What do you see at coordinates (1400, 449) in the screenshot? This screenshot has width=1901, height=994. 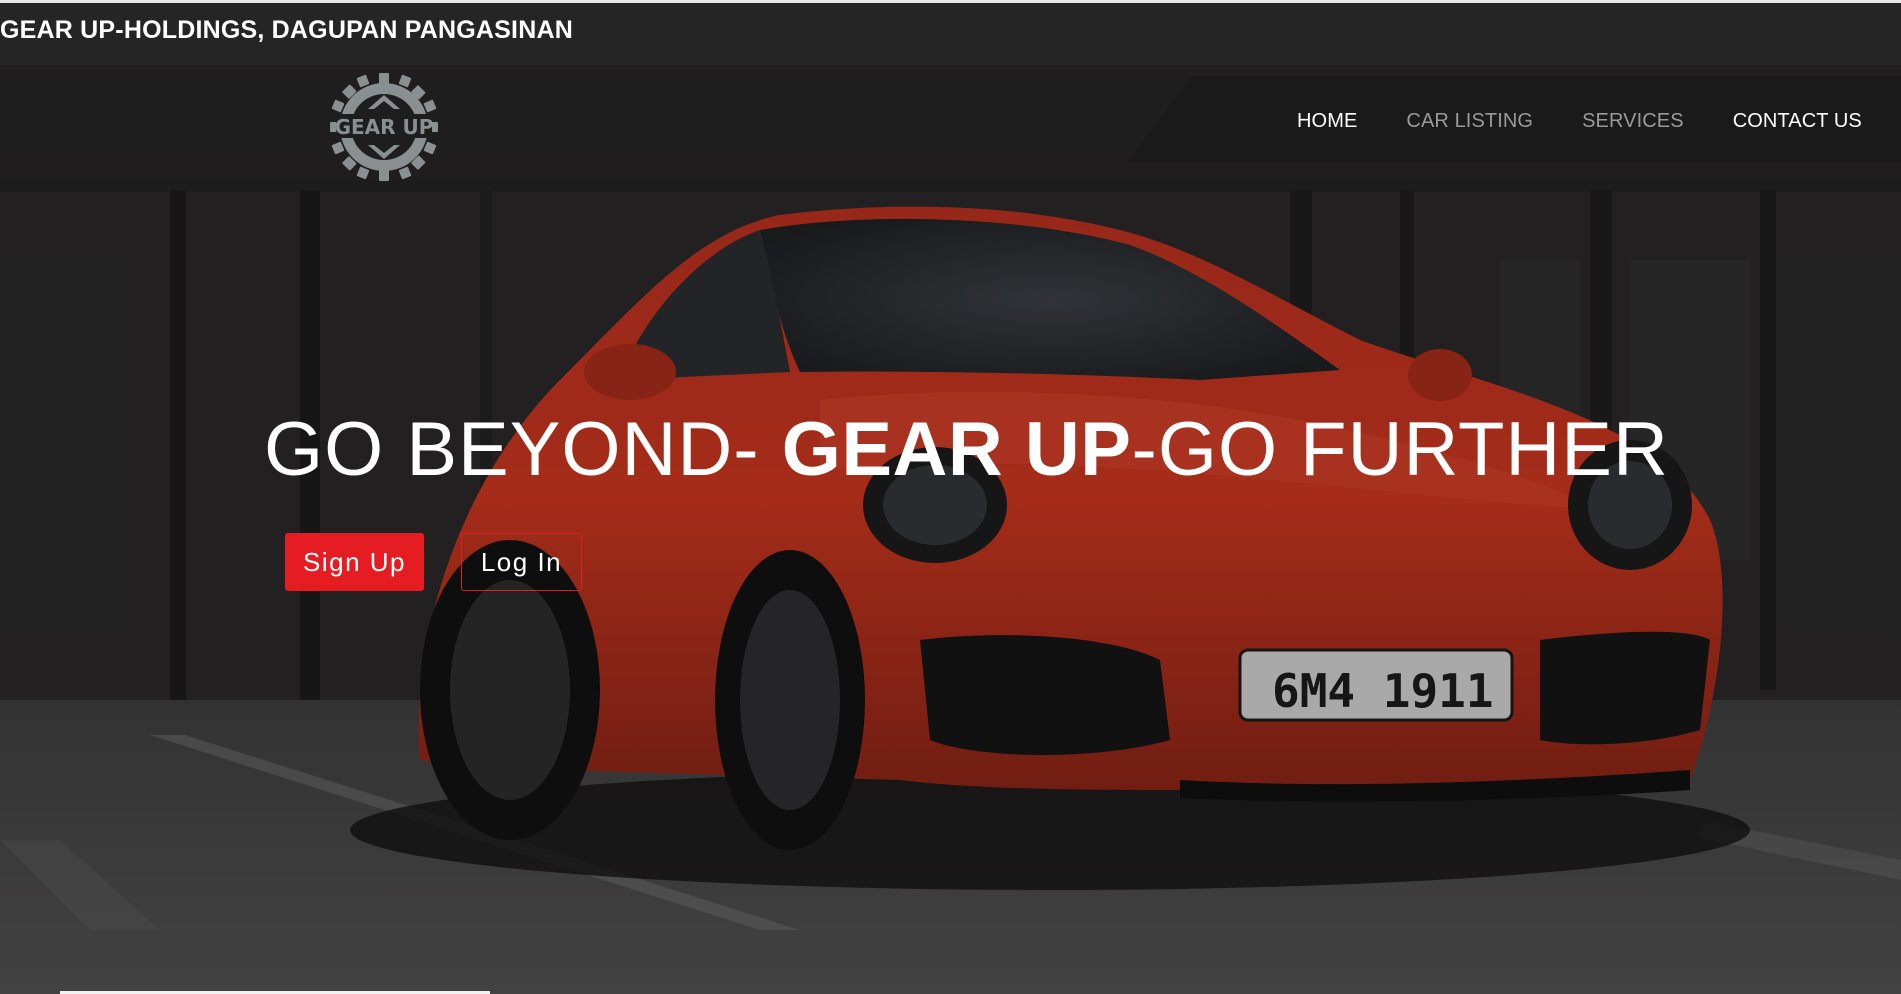 I see `headline-part-2: -GO FURTHER` at bounding box center [1400, 449].